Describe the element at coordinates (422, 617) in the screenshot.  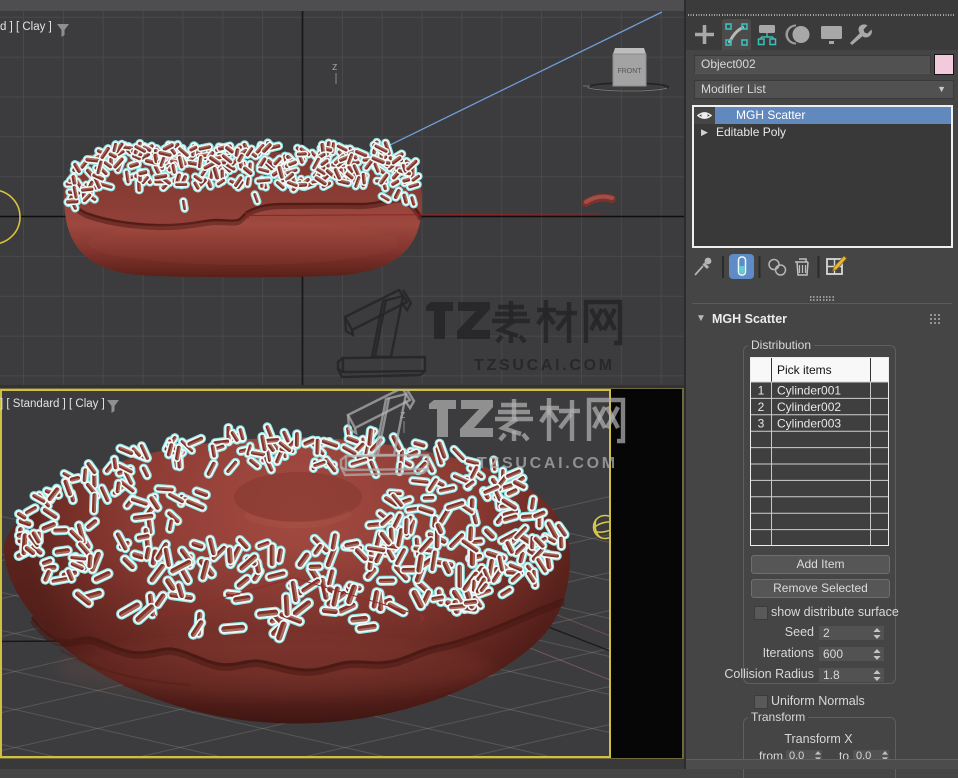
I see `svg-text: y` at that location.